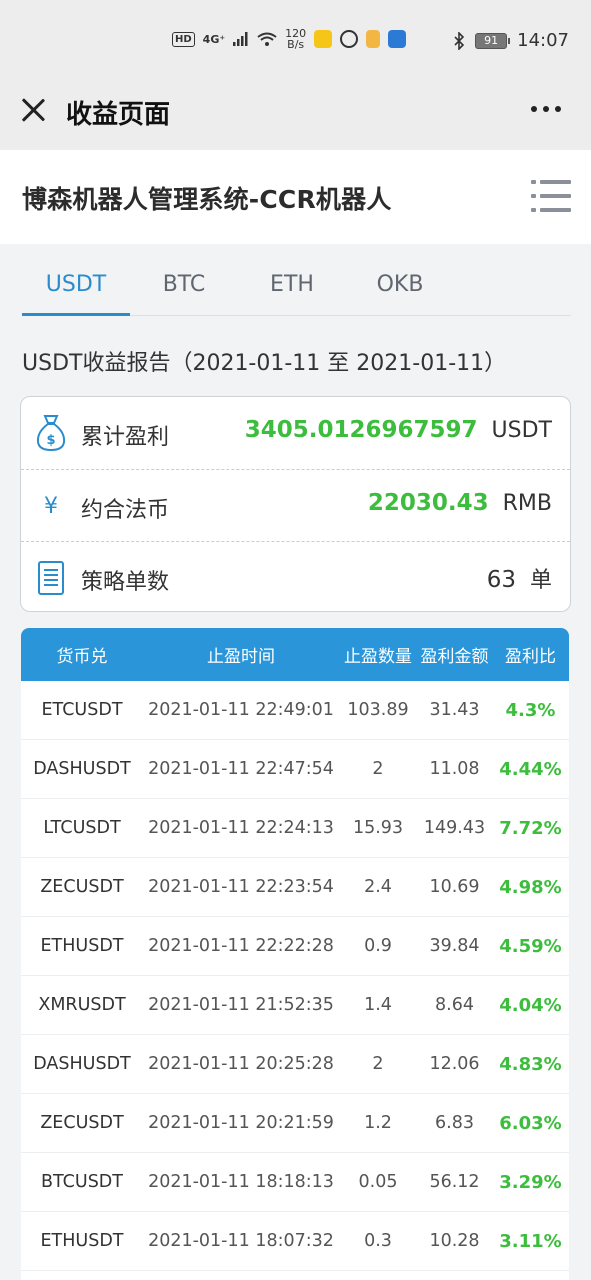 The height and width of the screenshot is (1280, 591). Describe the element at coordinates (530, 946) in the screenshot. I see `cell-ratio: 4.59%` at that location.